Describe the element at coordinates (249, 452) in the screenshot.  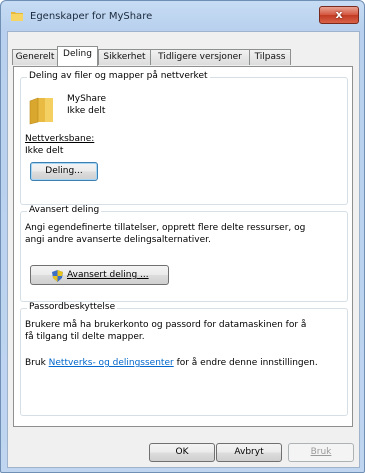
I see `cancel-button: Avbryt` at that location.